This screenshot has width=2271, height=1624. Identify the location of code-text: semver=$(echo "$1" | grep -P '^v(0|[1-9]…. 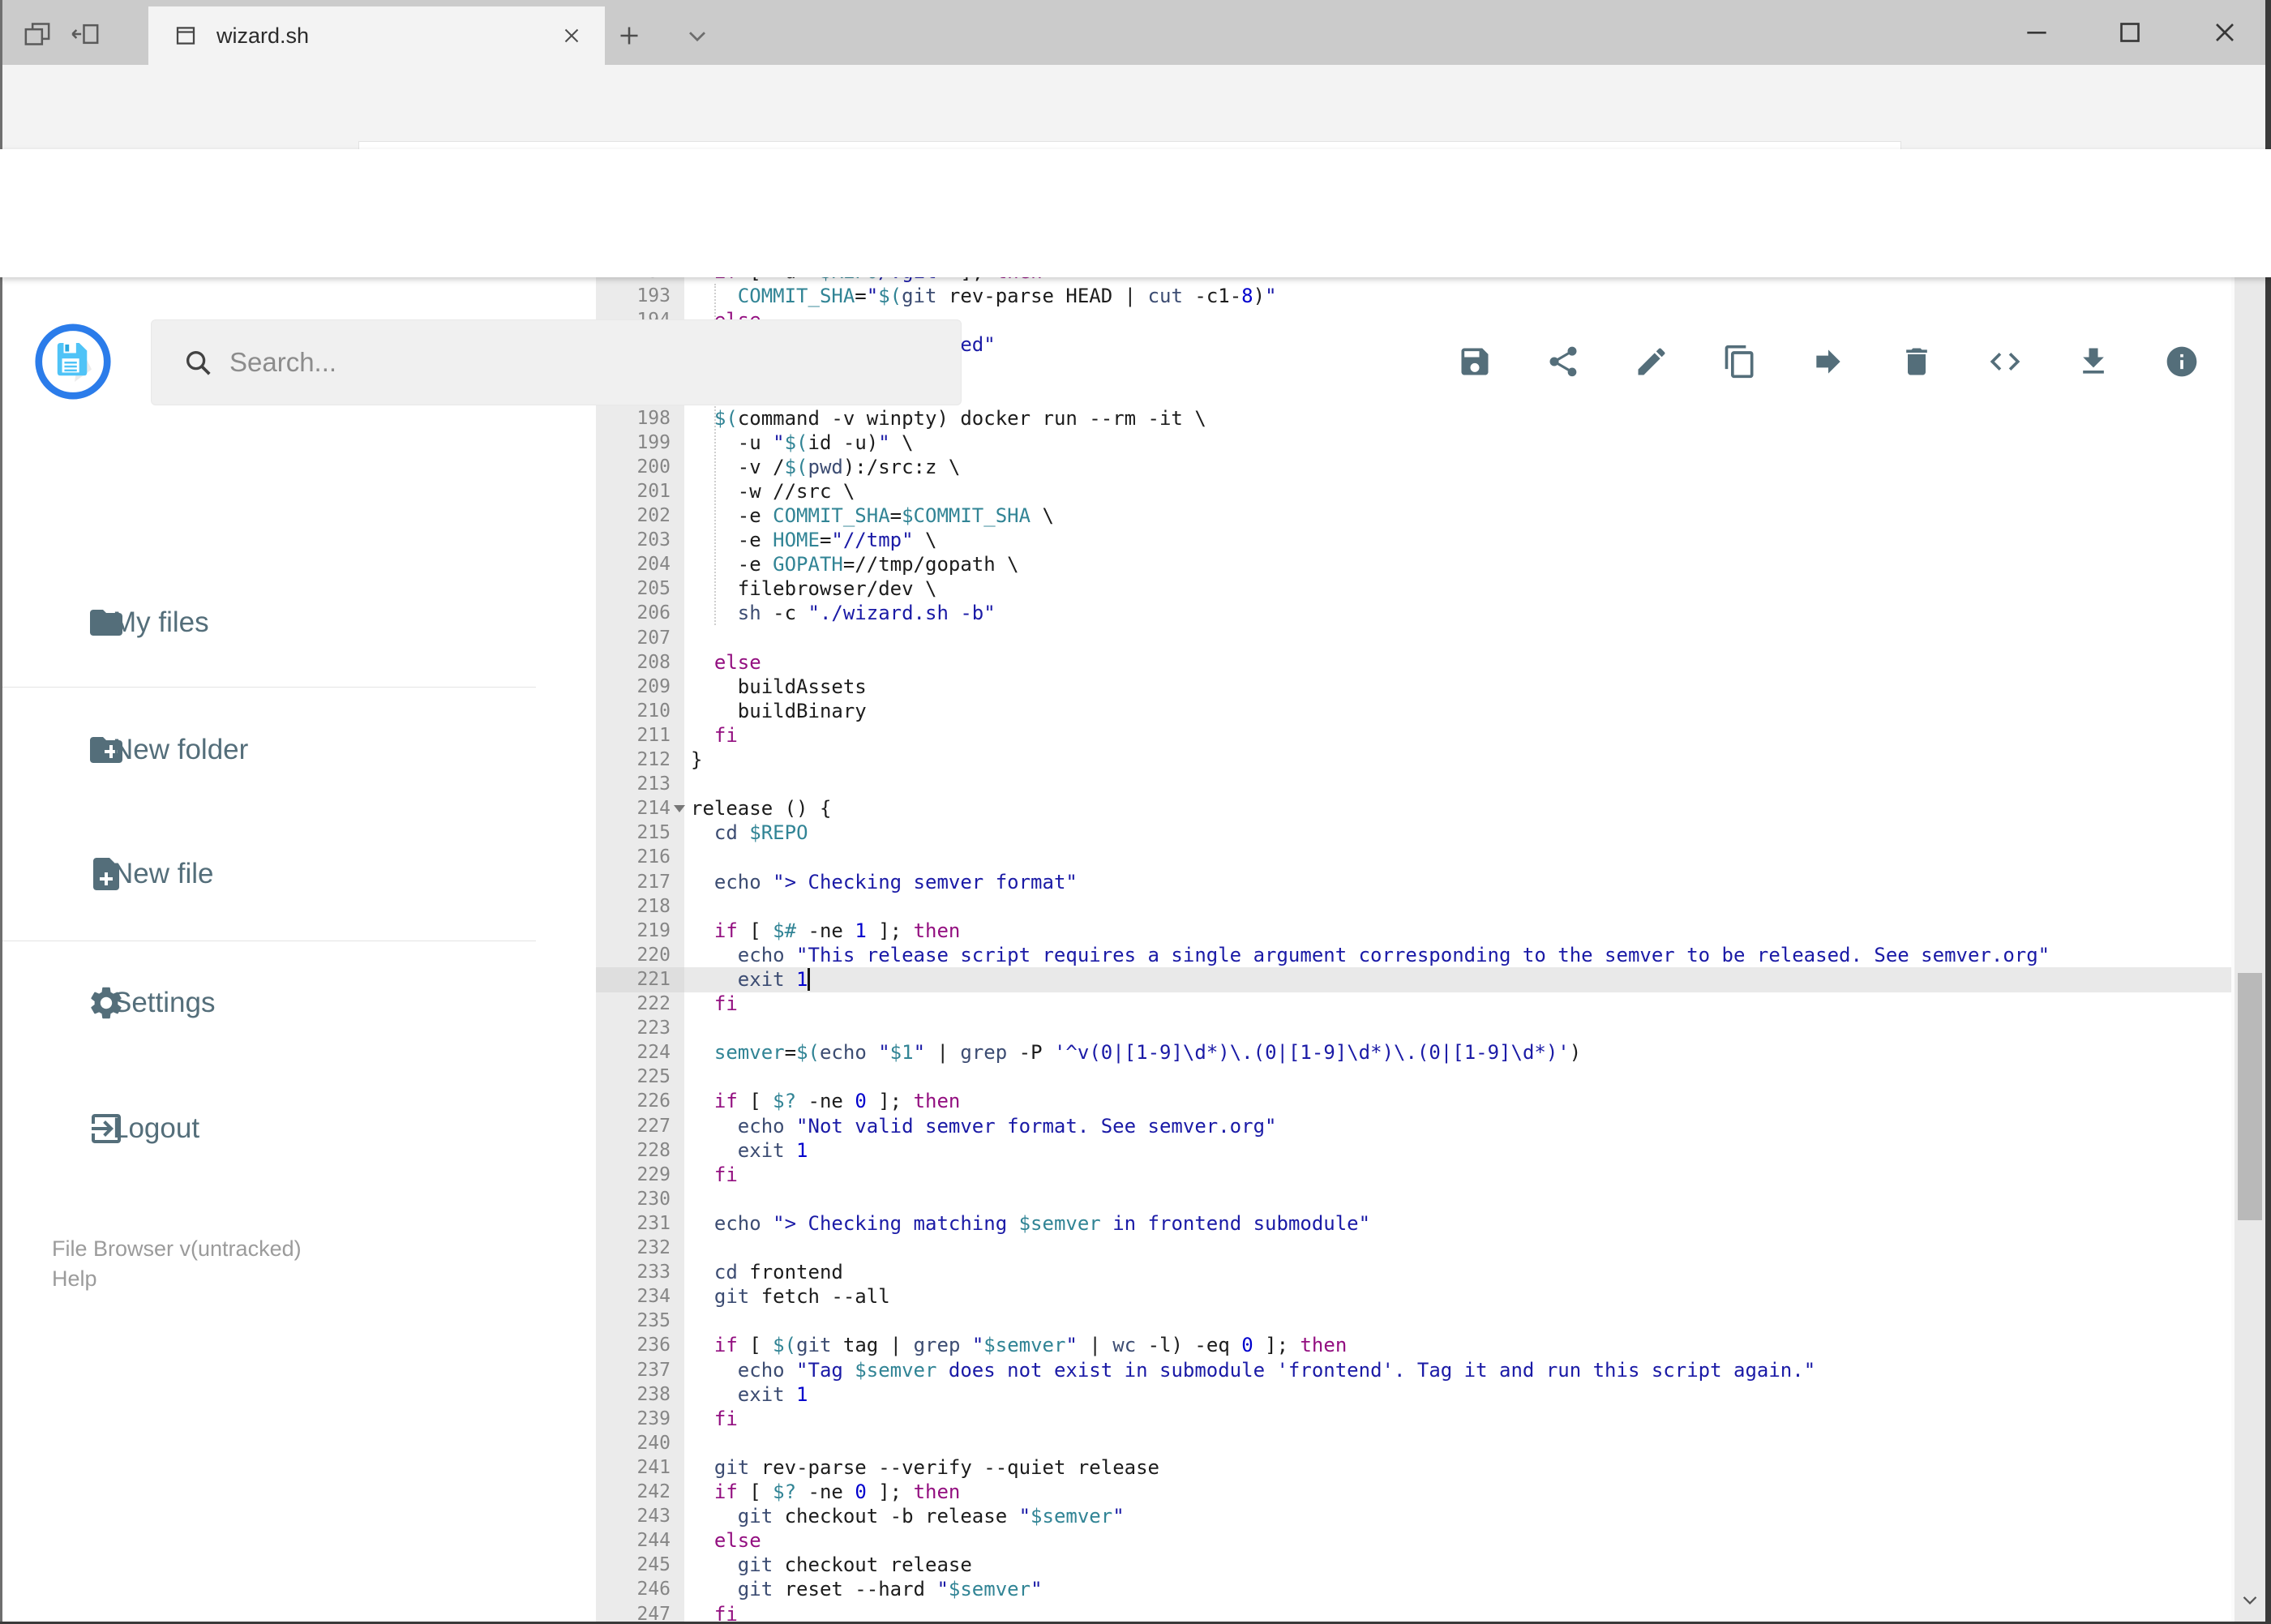
(1458, 1052).